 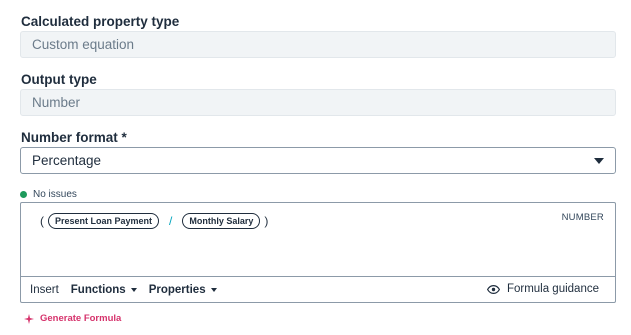 What do you see at coordinates (59, 79) in the screenshot?
I see `output-type-label: Output type` at bounding box center [59, 79].